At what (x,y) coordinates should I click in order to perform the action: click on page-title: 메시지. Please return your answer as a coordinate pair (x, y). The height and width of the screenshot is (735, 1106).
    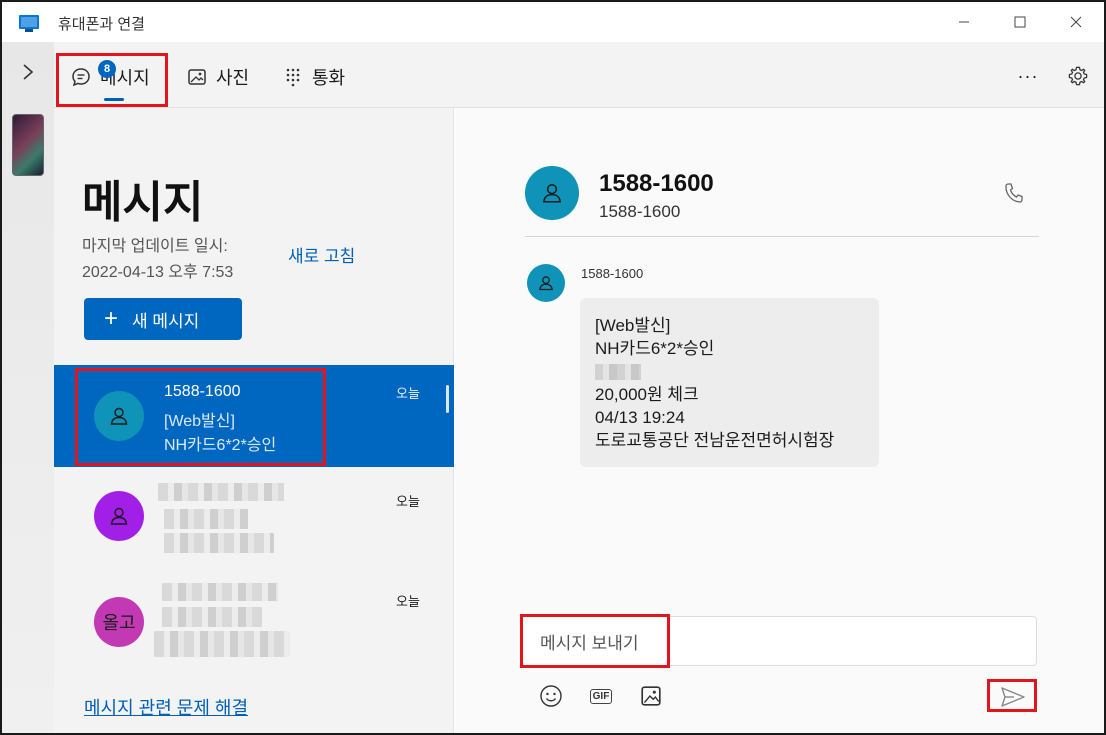
    Looking at the image, I should click on (143, 202).